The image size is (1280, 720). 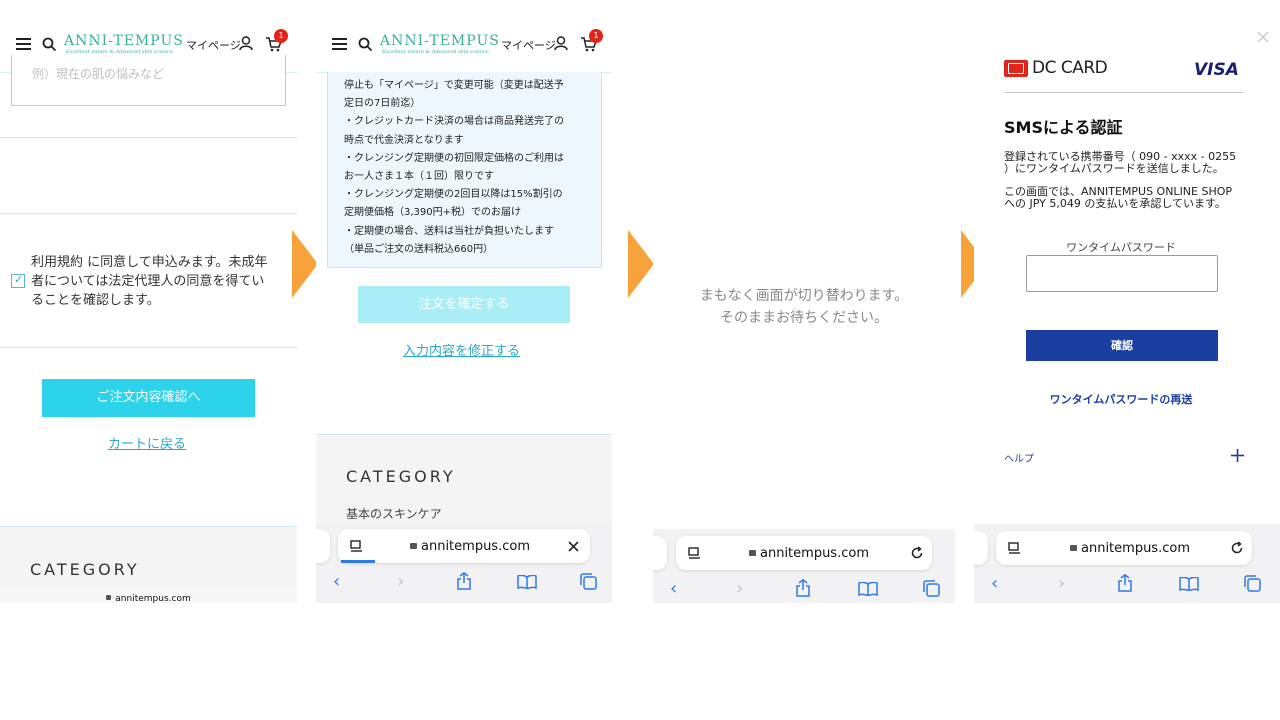 I want to click on terms-line: 者については法定代理人の同意を得てい, so click(x=148, y=281).